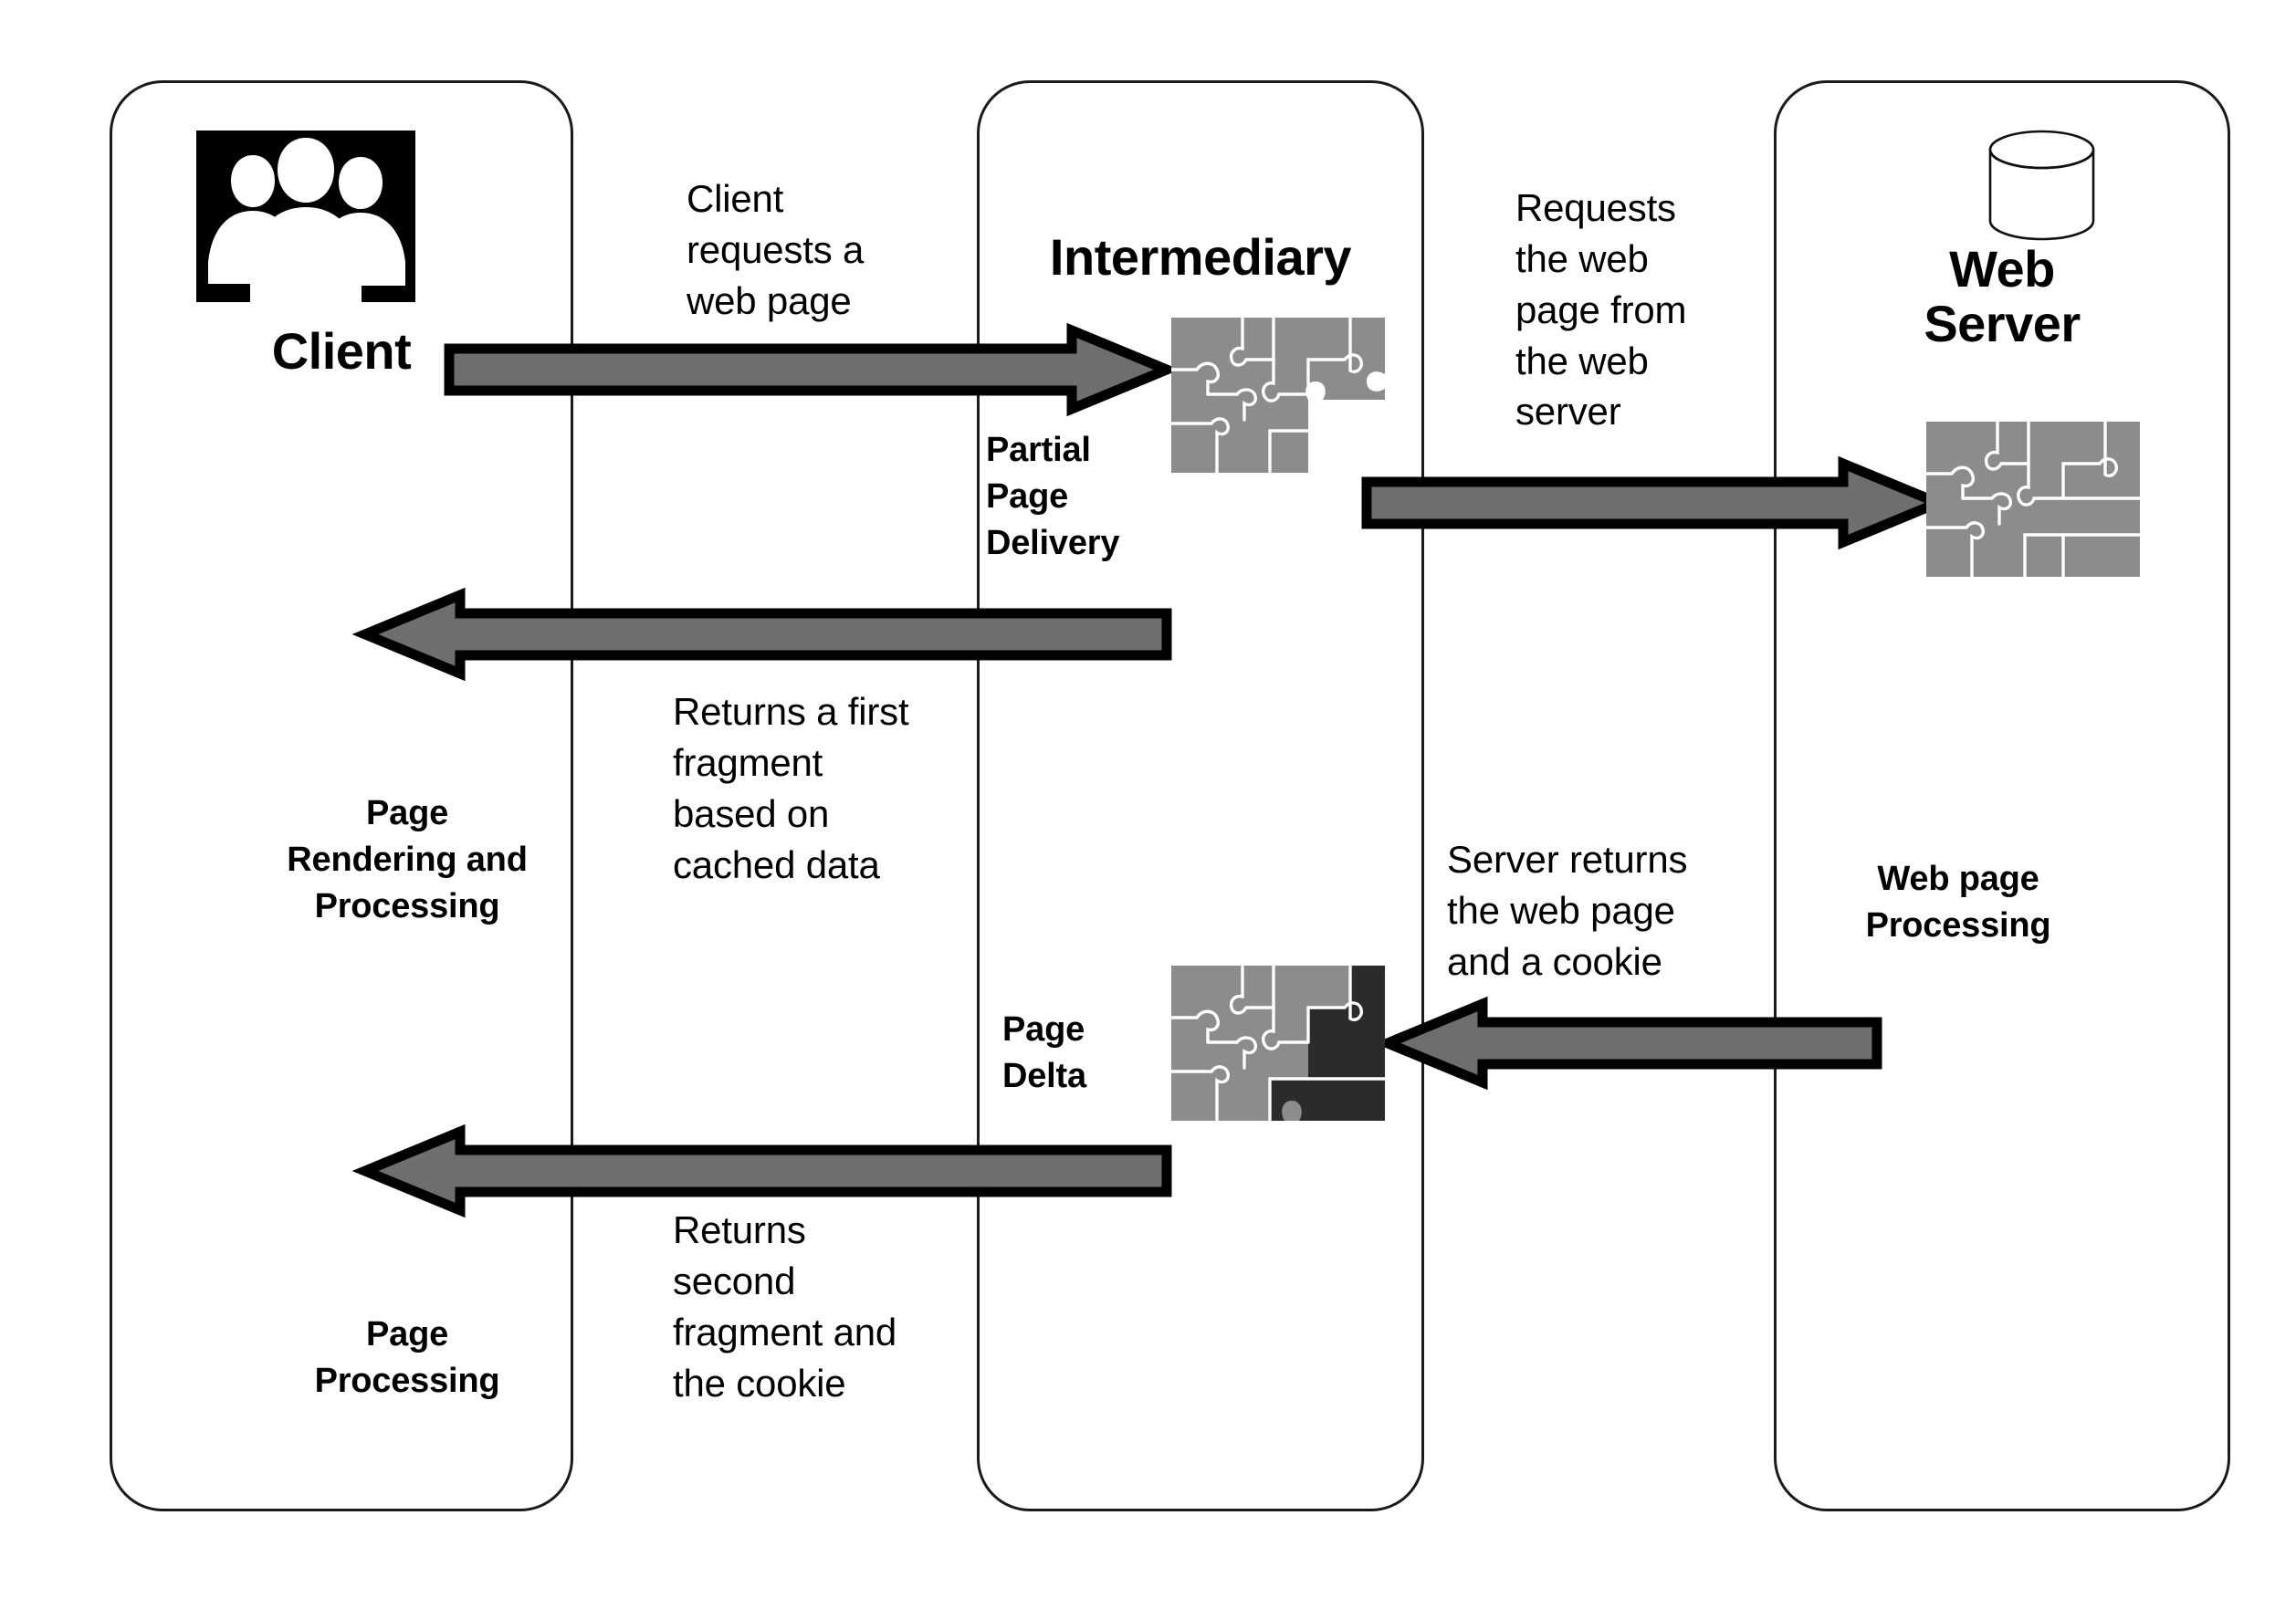 The image size is (2296, 1599). I want to click on note-client-requests-page: Client requests a web page, so click(776, 250).